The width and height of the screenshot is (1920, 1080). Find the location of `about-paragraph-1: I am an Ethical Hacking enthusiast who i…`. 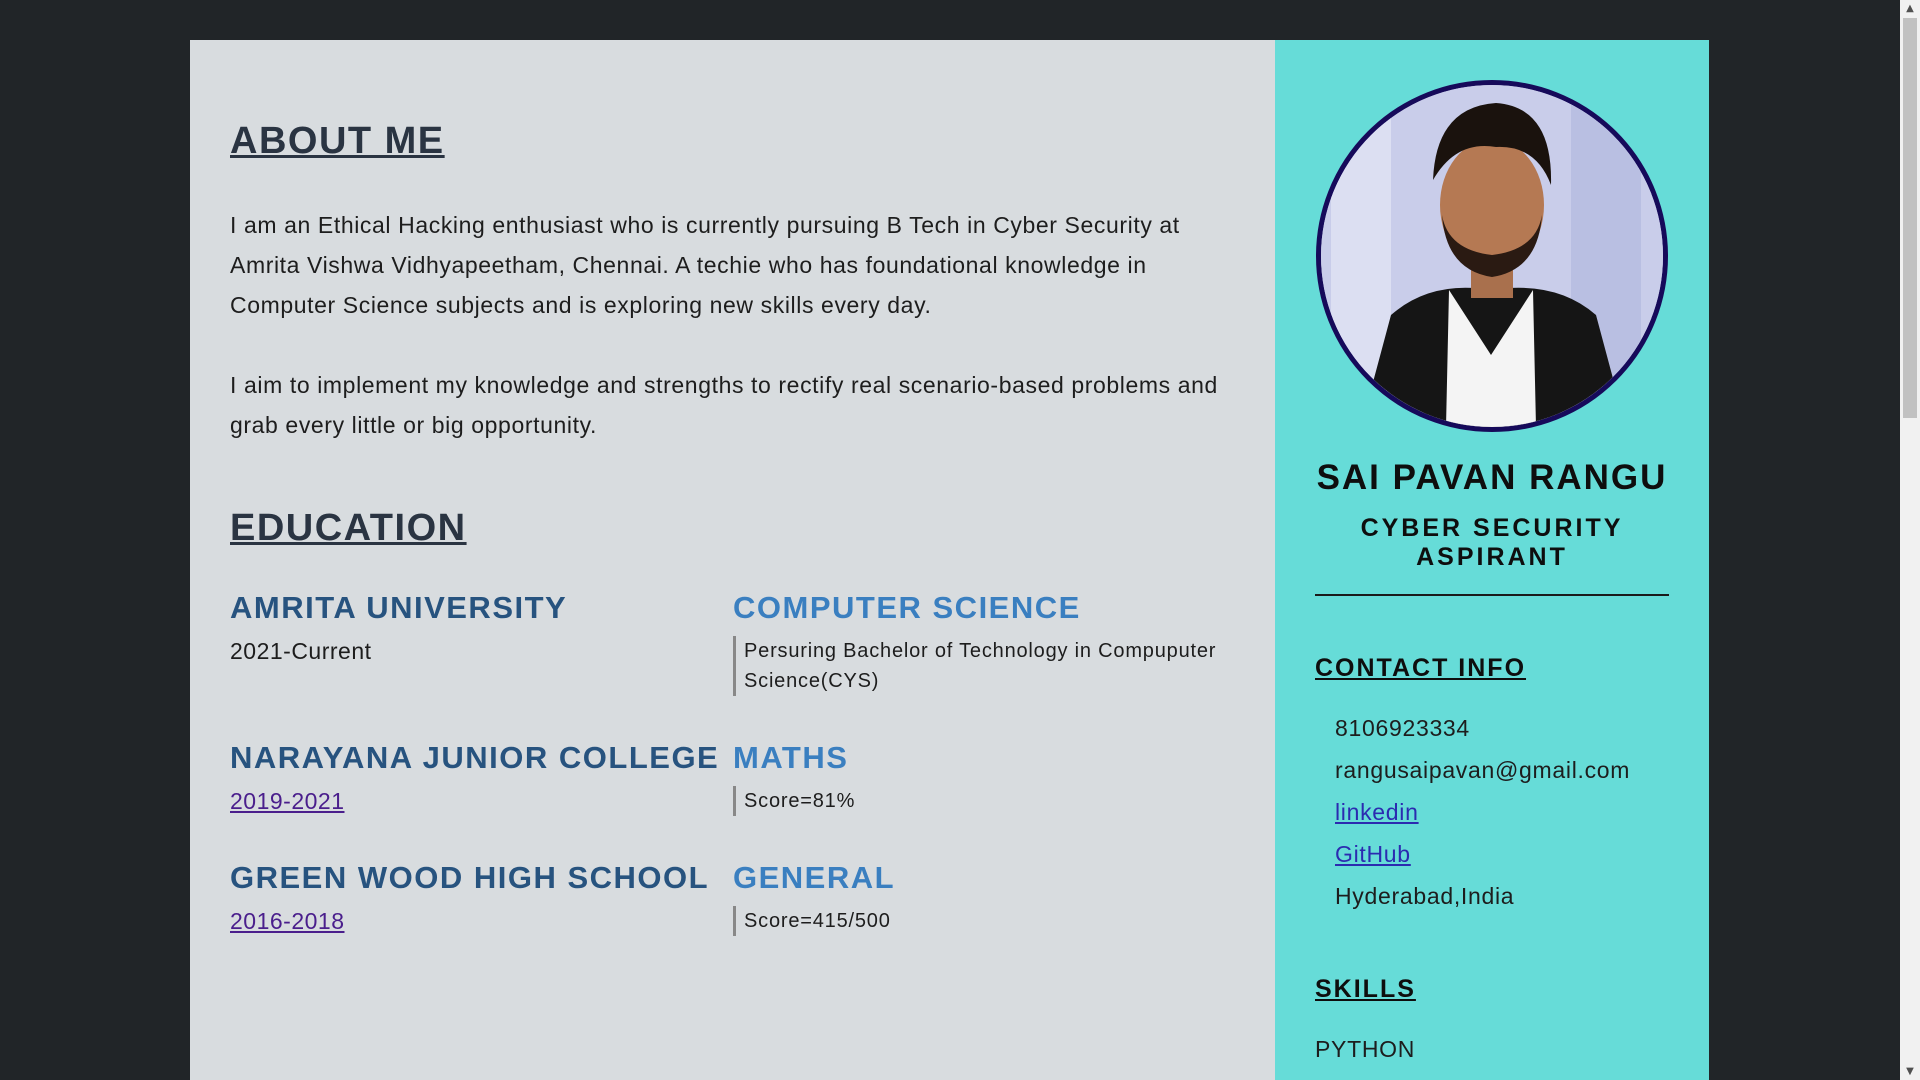

about-paragraph-1: I am an Ethical Hacking enthusiast who i… is located at coordinates (705, 265).